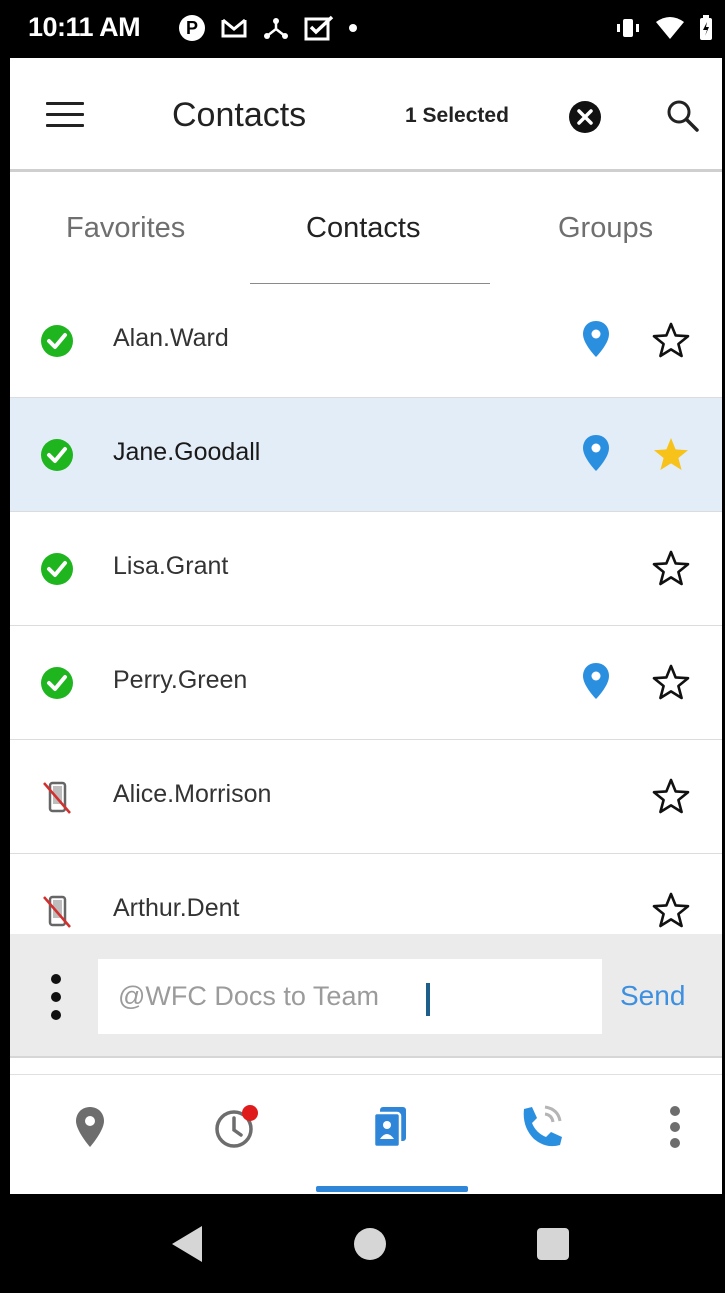 This screenshot has height=1293, width=725. Describe the element at coordinates (186, 1244) in the screenshot. I see `back-icon` at that location.